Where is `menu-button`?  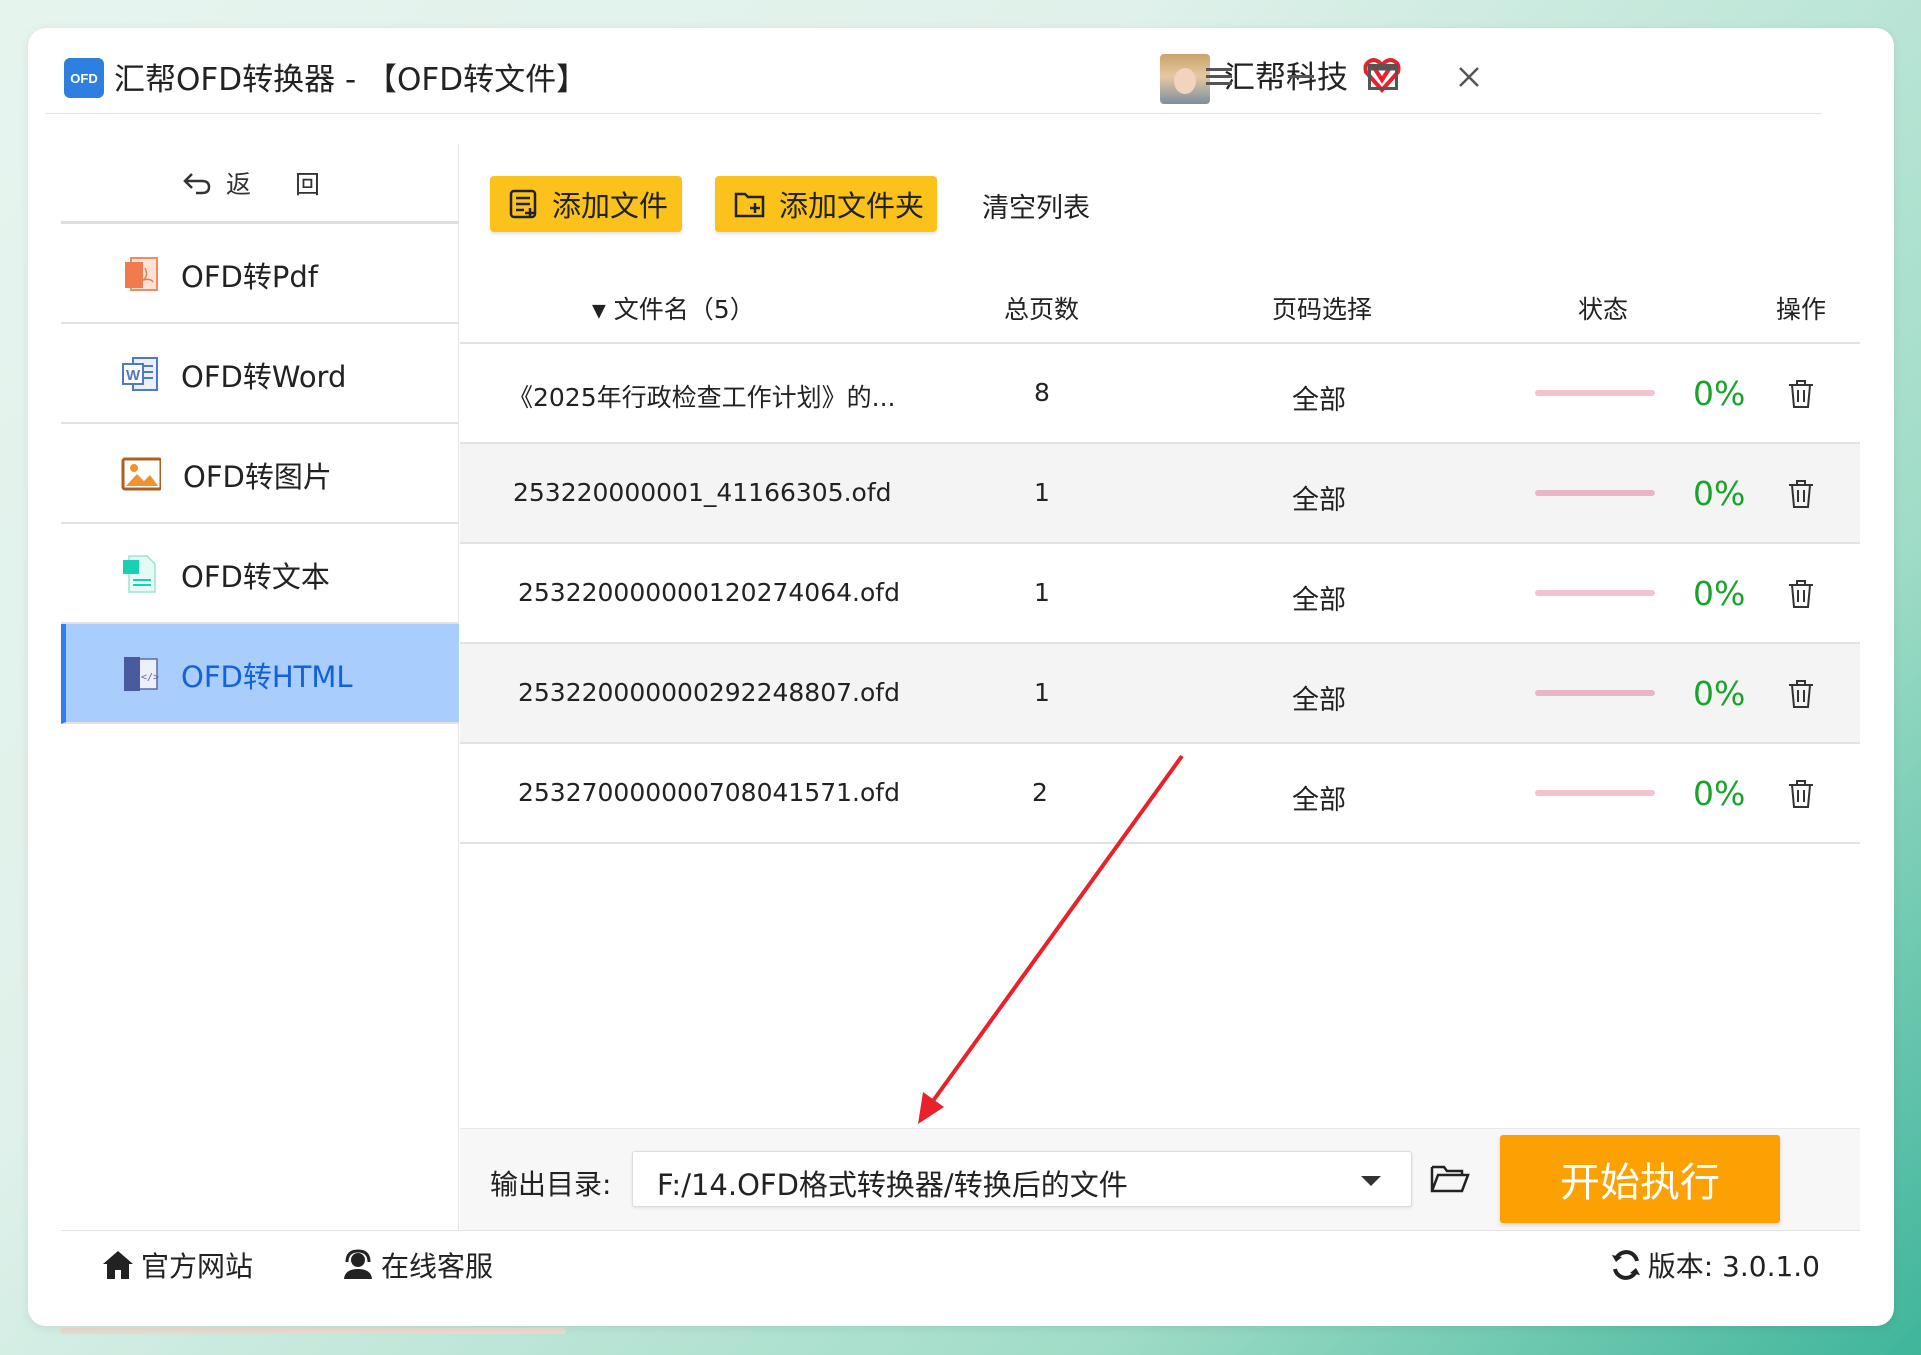 menu-button is located at coordinates (1219, 77).